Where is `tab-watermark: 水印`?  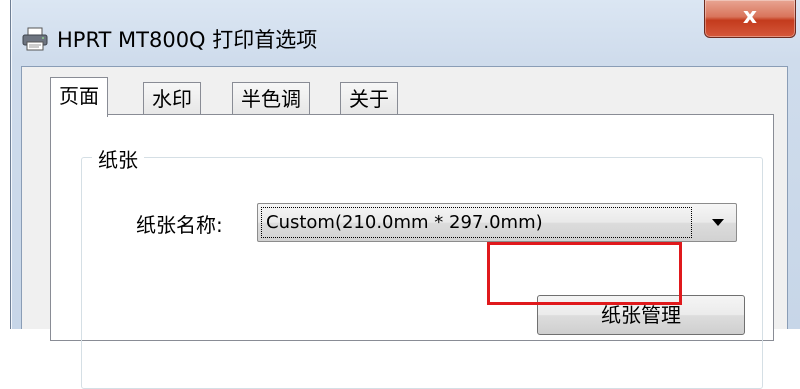 tab-watermark: 水印 is located at coordinates (172, 99).